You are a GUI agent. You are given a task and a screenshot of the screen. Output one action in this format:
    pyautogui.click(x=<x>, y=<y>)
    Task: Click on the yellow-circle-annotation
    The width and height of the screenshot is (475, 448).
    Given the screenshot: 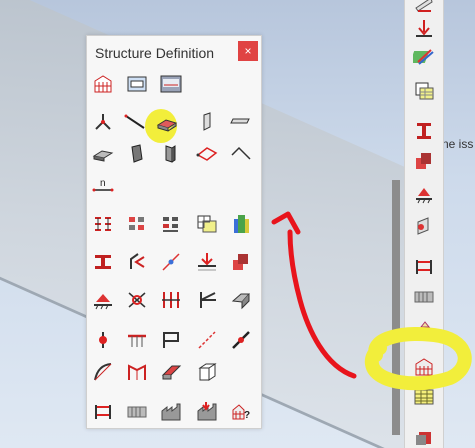 What is the action you would take?
    pyautogui.click(x=418, y=359)
    